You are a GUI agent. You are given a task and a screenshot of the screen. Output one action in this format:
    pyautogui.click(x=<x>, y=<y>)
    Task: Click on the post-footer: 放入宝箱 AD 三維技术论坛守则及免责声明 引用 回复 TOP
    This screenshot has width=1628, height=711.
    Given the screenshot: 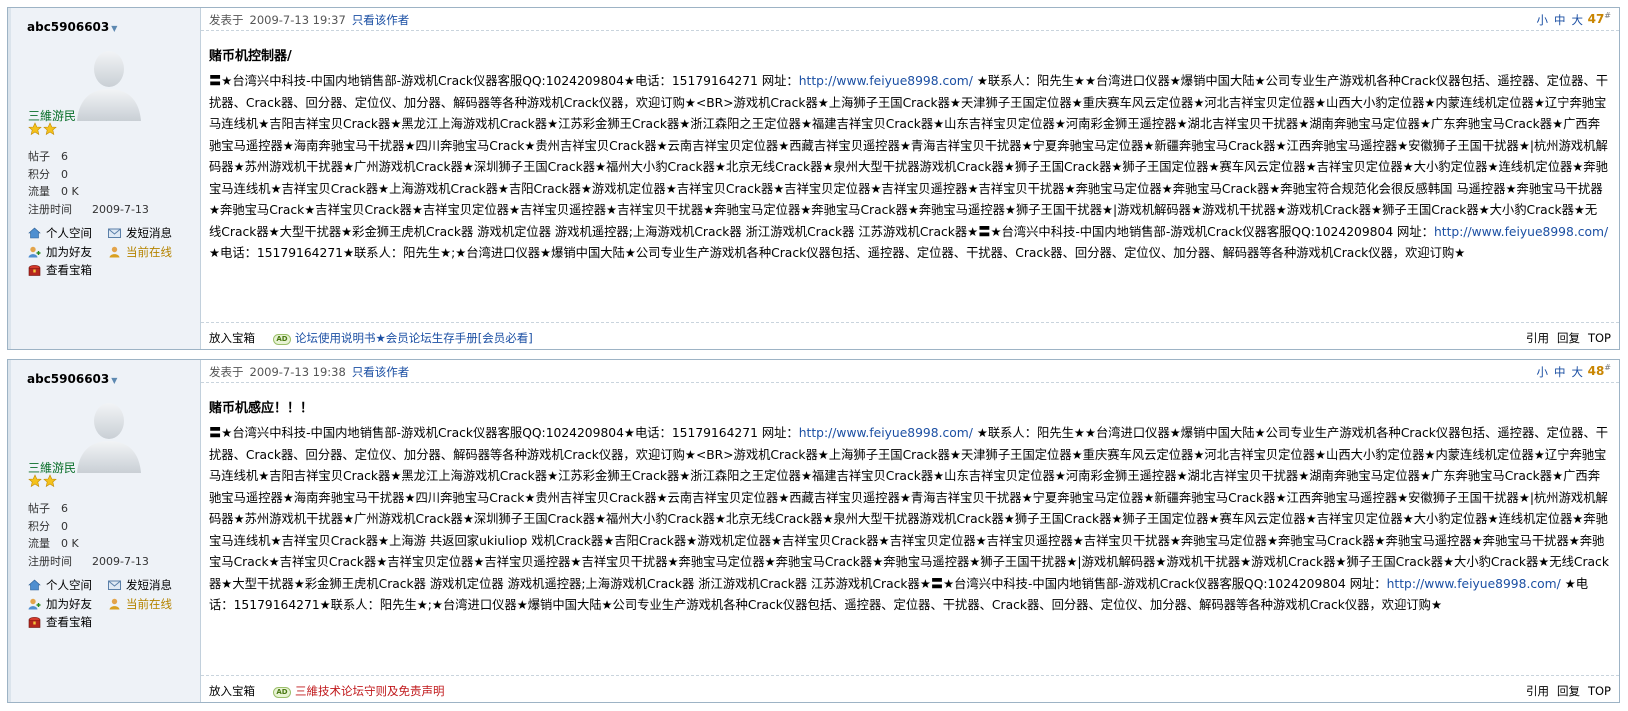 What is the action you would take?
    pyautogui.click(x=910, y=688)
    